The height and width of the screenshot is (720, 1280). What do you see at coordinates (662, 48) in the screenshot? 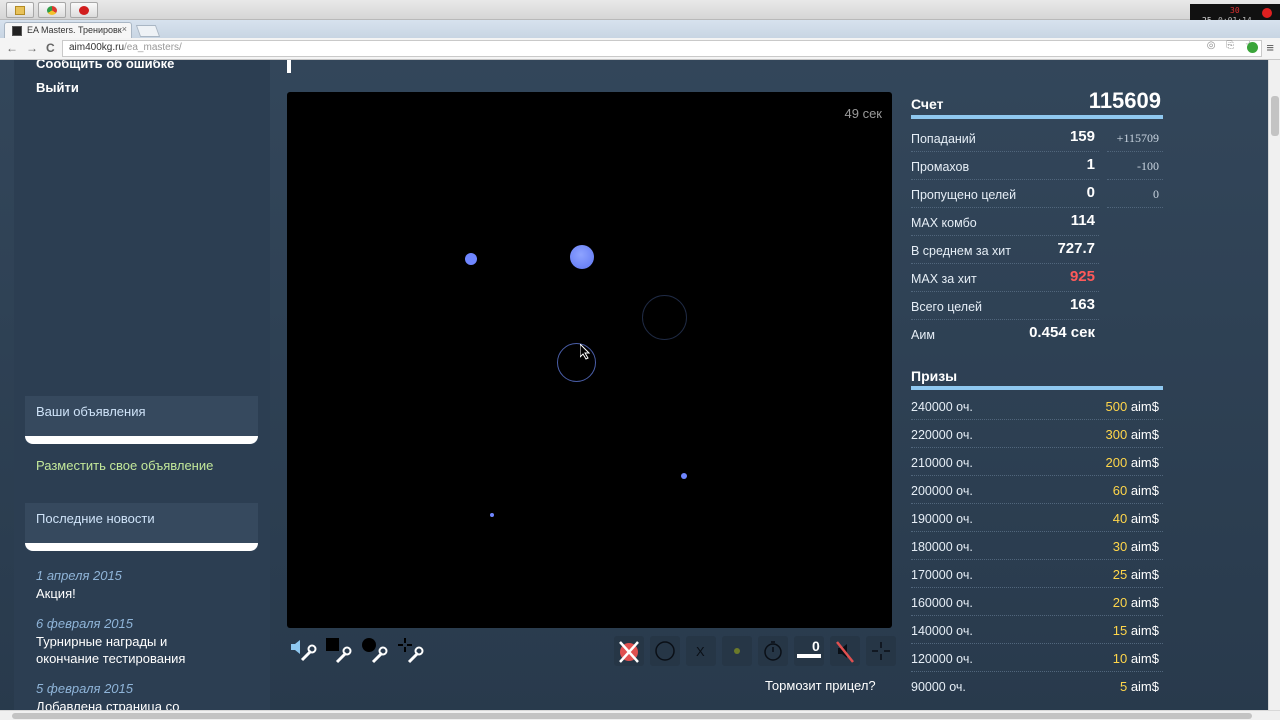
I see `address-bar: aim400kg.ru/ea_masters/` at bounding box center [662, 48].